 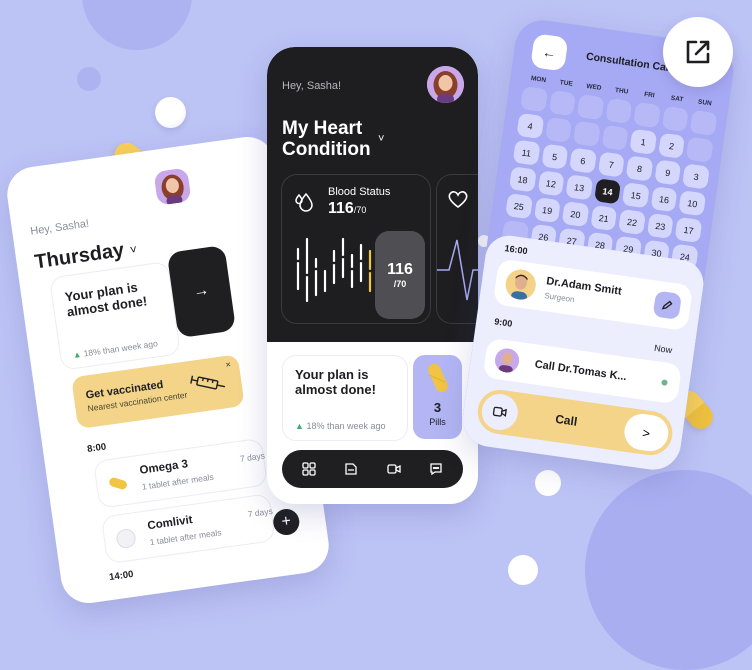 What do you see at coordinates (575, 214) in the screenshot?
I see `calendar-day: 20` at bounding box center [575, 214].